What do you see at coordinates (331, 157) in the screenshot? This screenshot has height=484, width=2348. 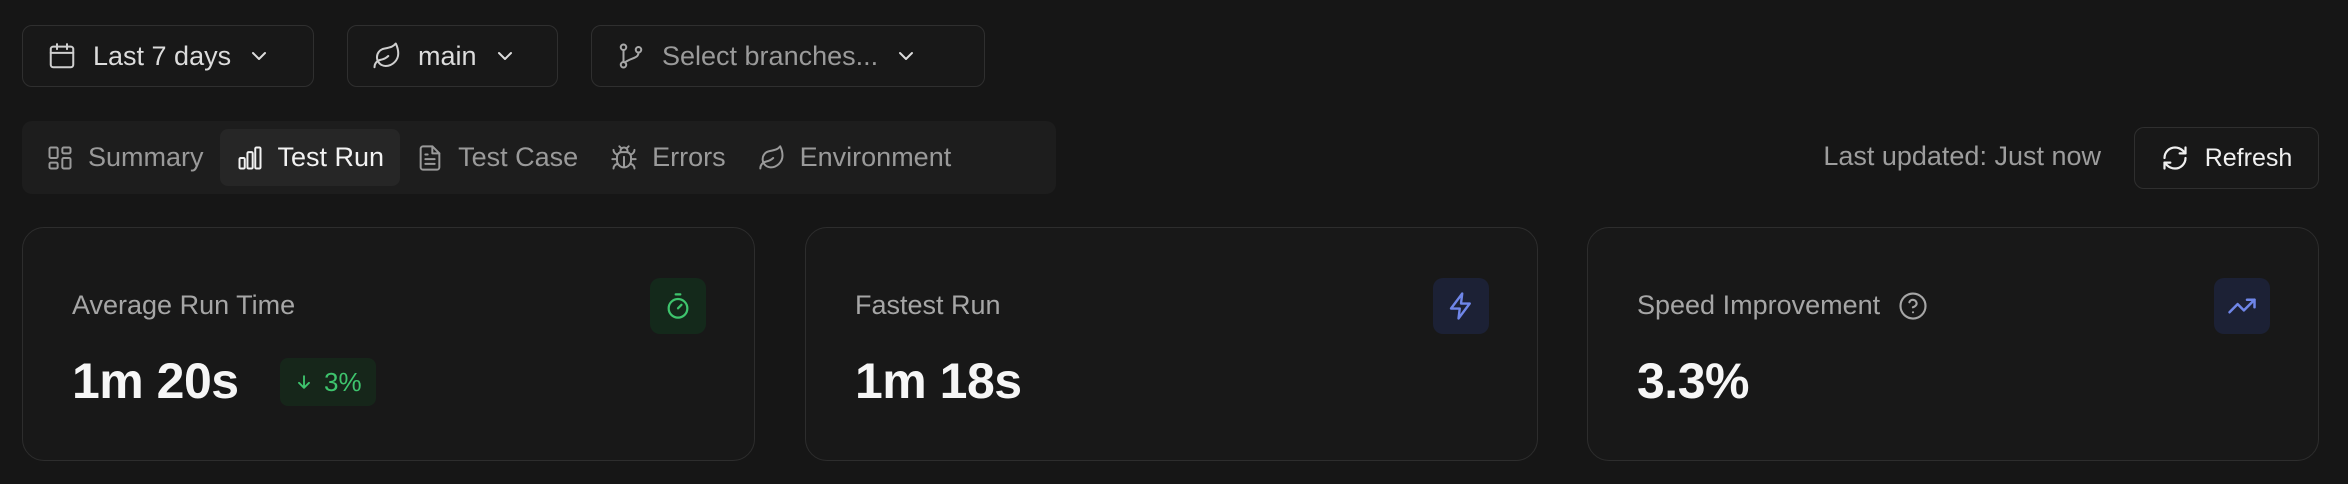 I see `tab-label: Test Run` at bounding box center [331, 157].